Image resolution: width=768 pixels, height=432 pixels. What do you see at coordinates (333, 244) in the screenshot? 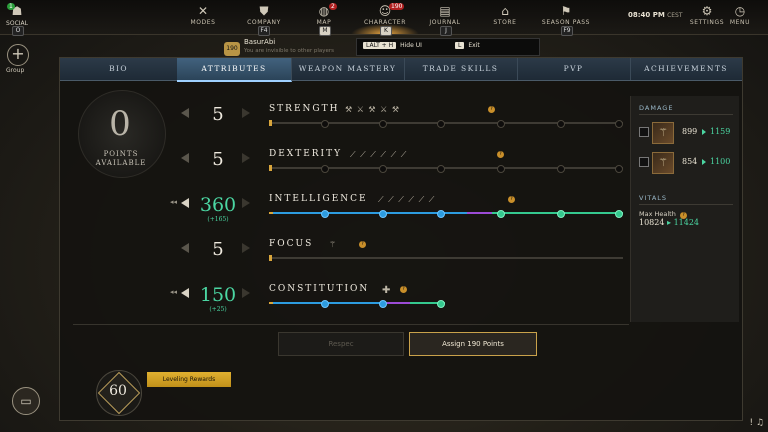
I see `focus-weapons-icon: ⚚` at bounding box center [333, 244].